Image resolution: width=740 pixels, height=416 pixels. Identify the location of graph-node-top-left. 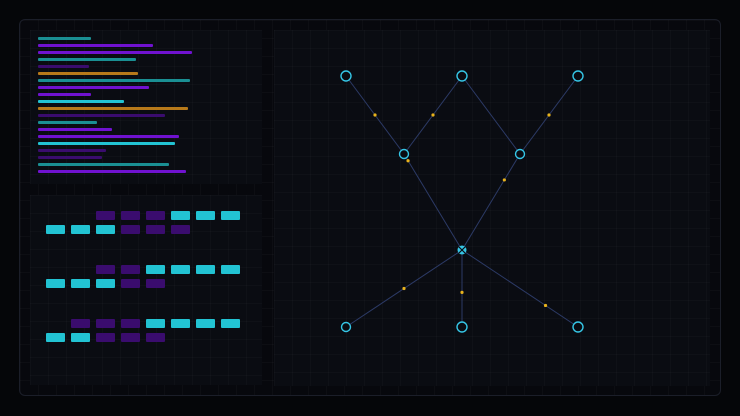
(346, 76).